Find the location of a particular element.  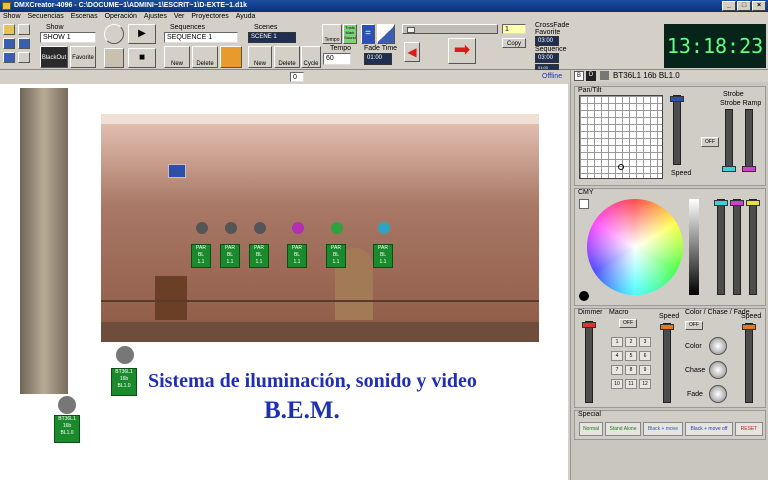

color-wheel is located at coordinates (635, 247).